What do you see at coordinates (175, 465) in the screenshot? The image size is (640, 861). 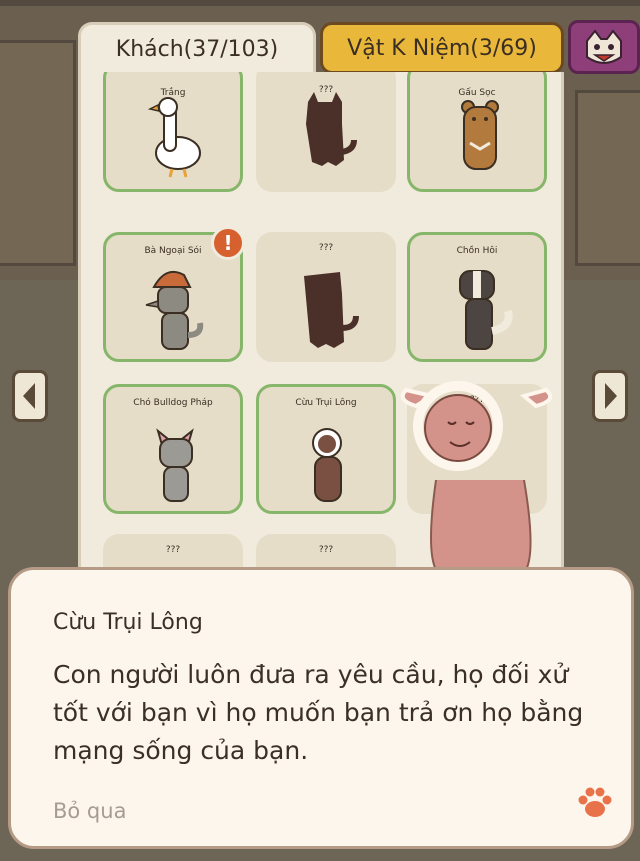 I see `bulldog-icon` at bounding box center [175, 465].